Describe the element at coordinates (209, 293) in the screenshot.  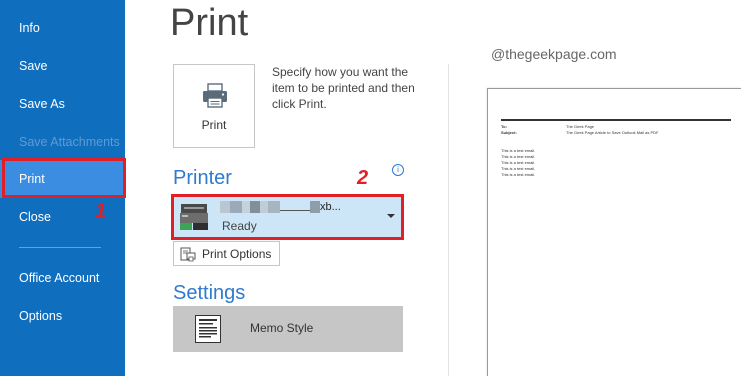
I see `settings-section-title: Settings` at that location.